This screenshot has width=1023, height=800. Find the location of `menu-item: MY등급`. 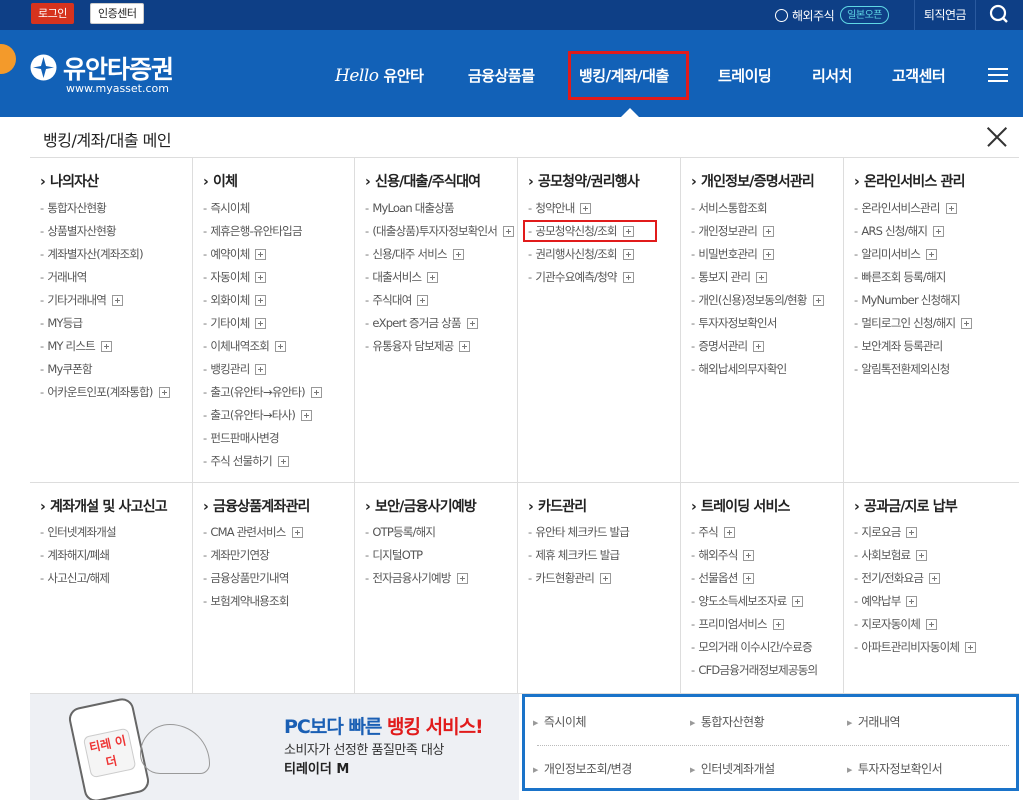

menu-item: MY등급 is located at coordinates (61, 323).